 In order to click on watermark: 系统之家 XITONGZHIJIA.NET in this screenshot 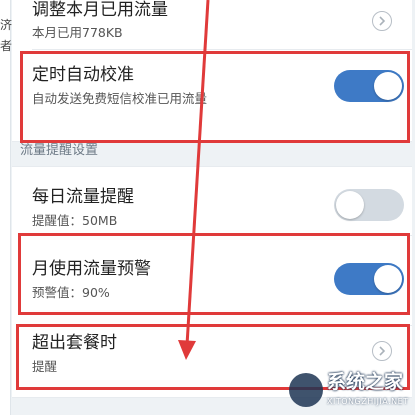, I will do `click(349, 389)`.